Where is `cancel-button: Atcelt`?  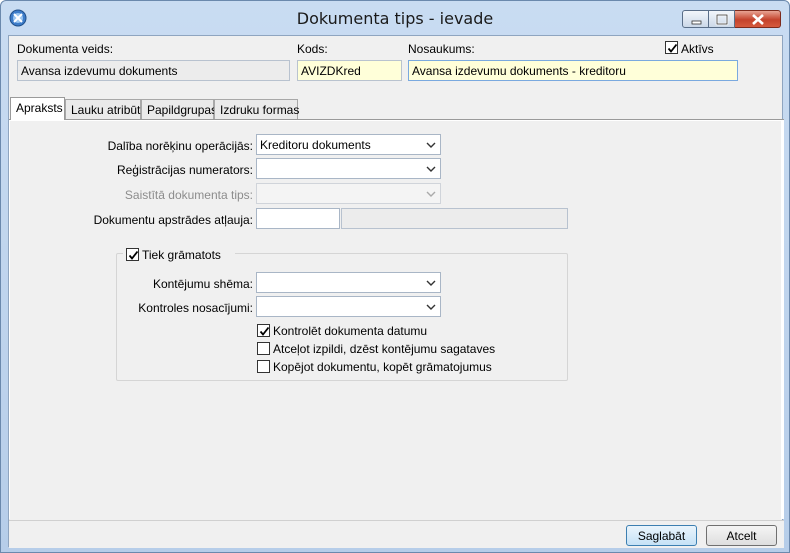
cancel-button: Atcelt is located at coordinates (741, 535).